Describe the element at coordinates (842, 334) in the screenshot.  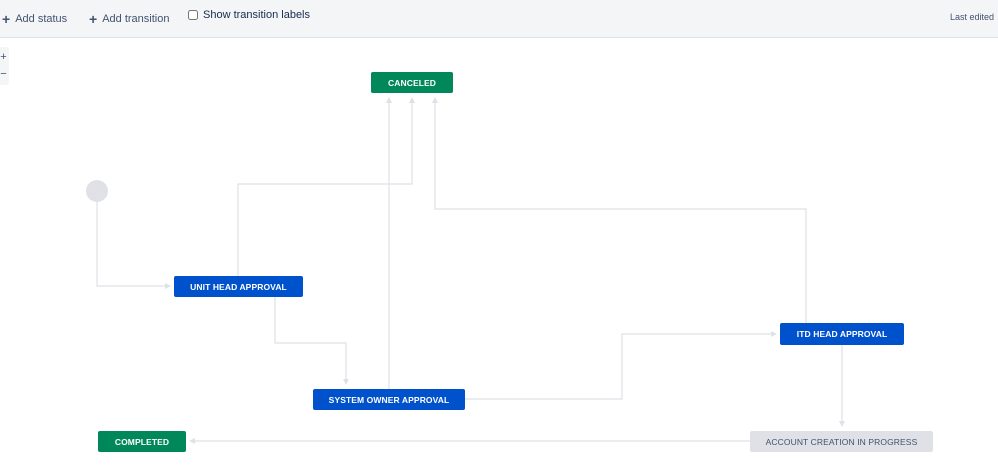
I see `status-itd-head-approval: ITD HEAD APPROVAL` at that location.